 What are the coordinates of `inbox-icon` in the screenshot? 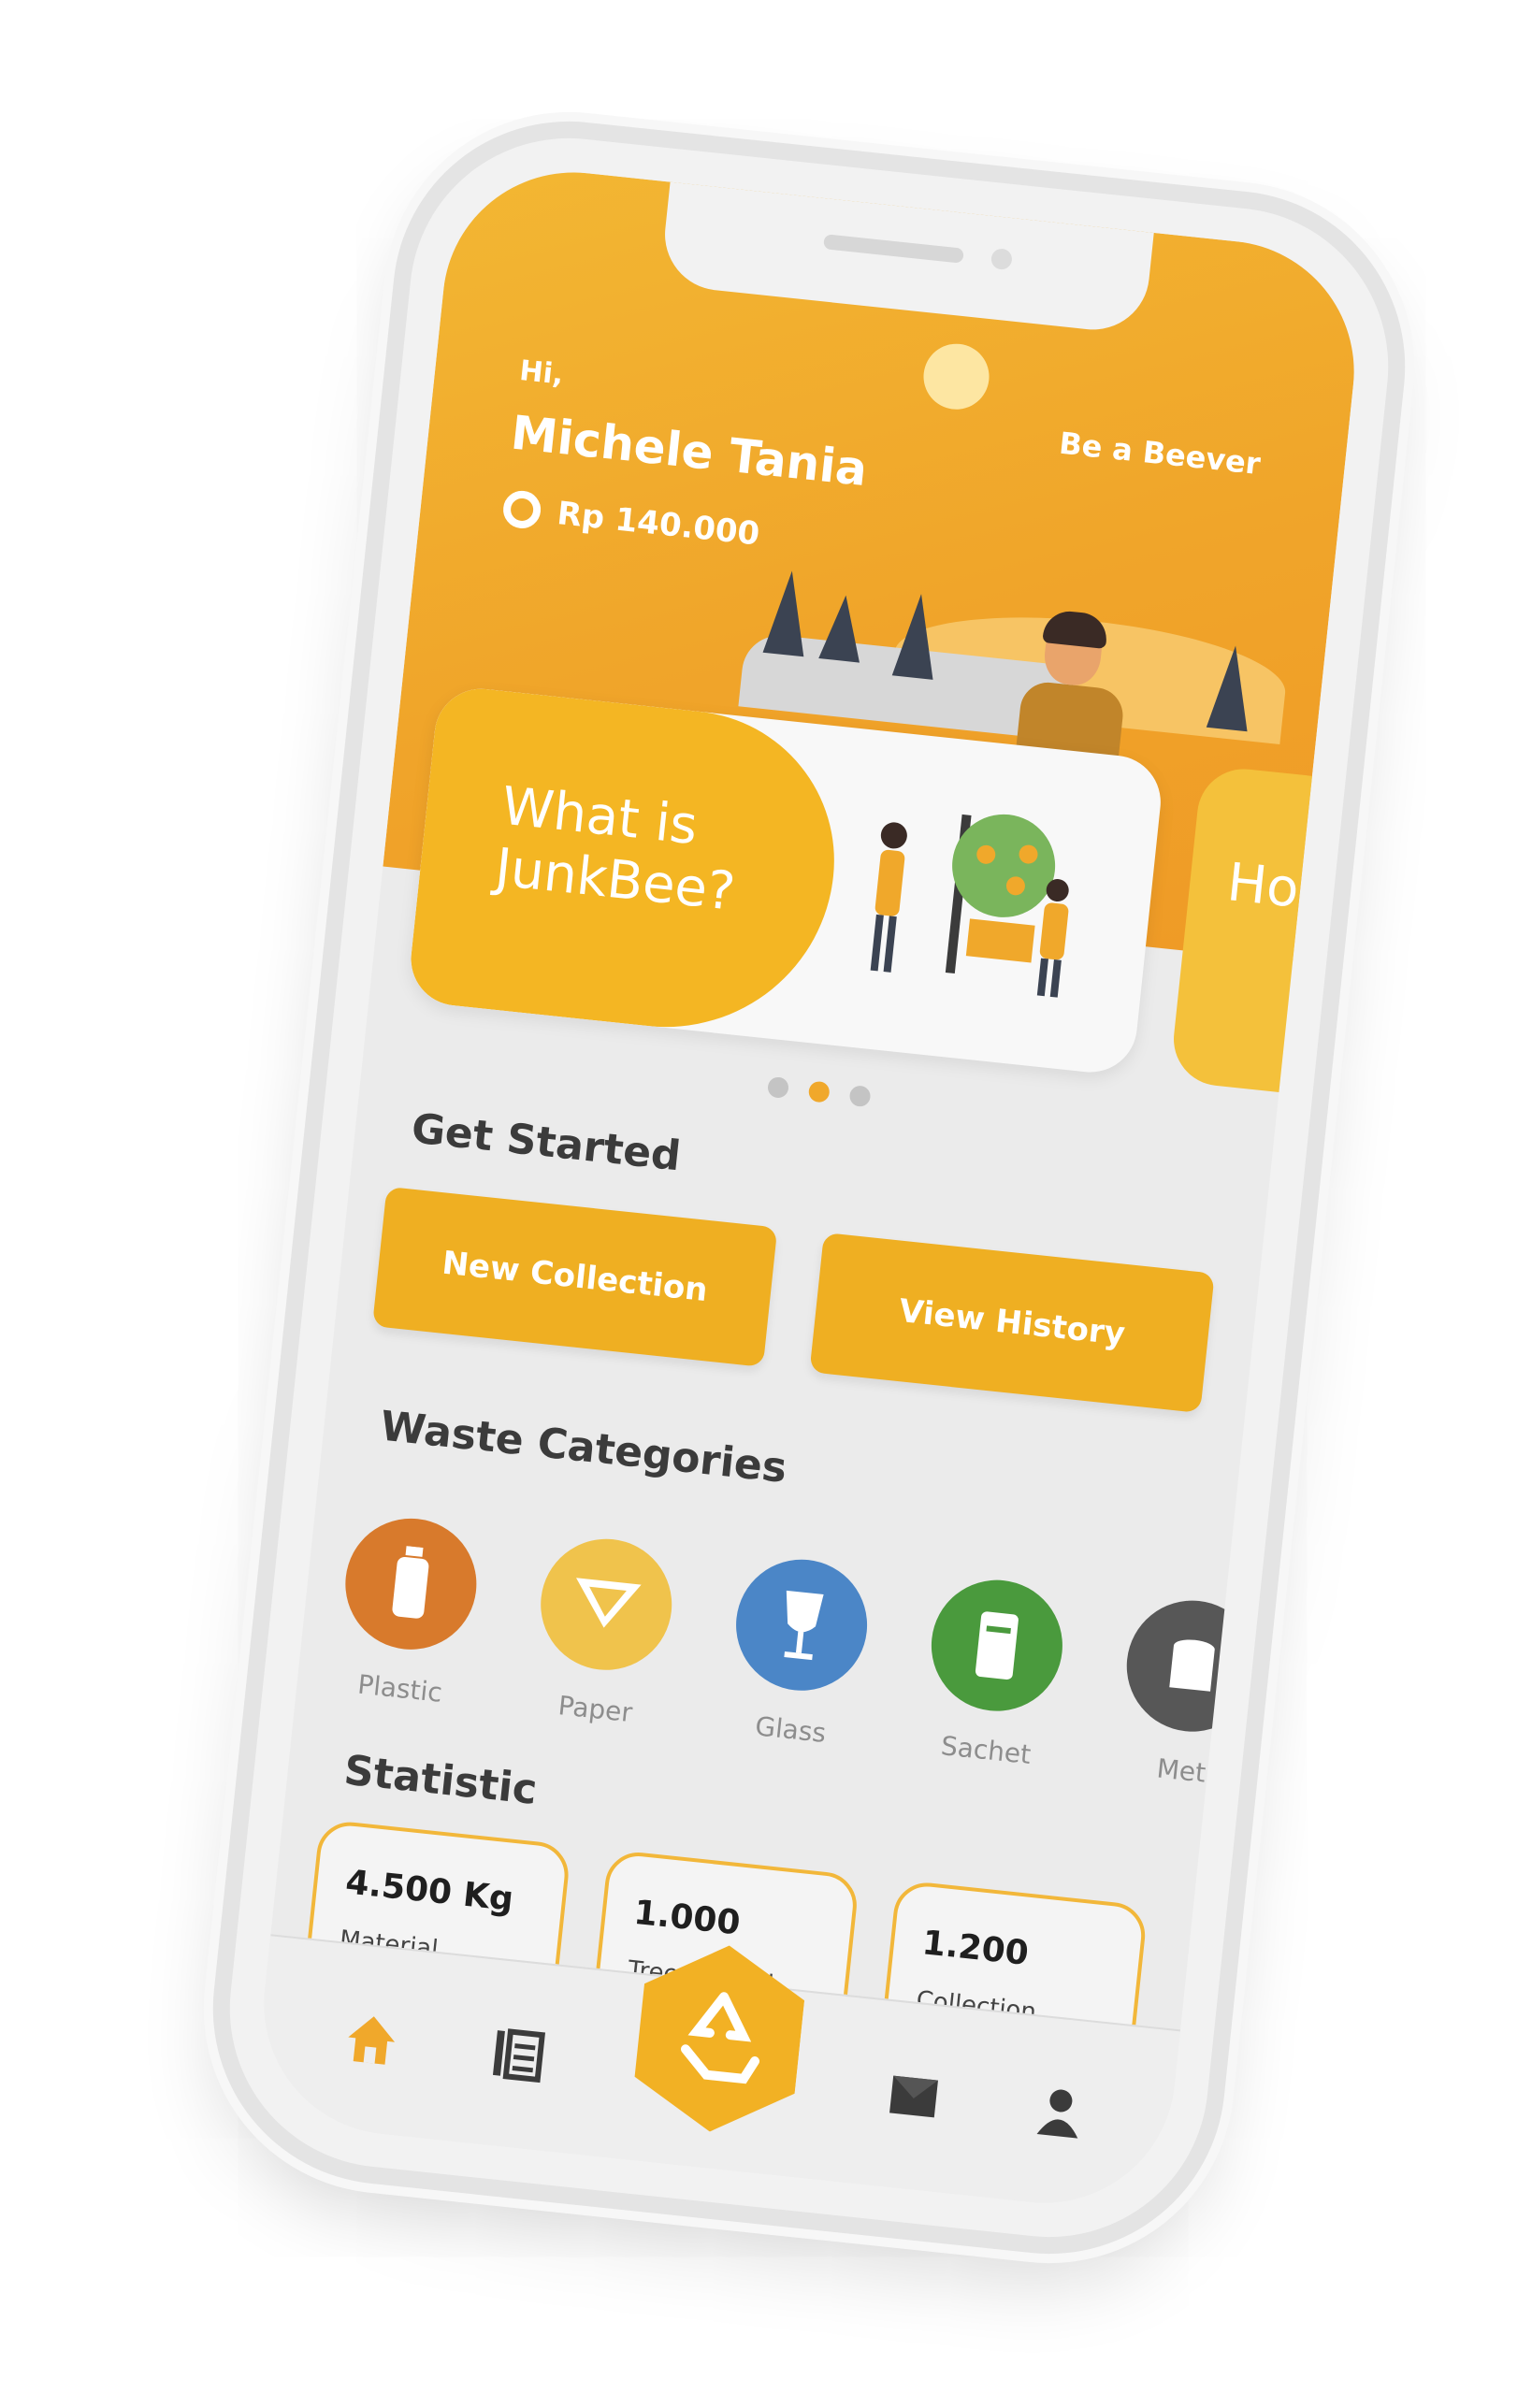 It's located at (913, 2097).